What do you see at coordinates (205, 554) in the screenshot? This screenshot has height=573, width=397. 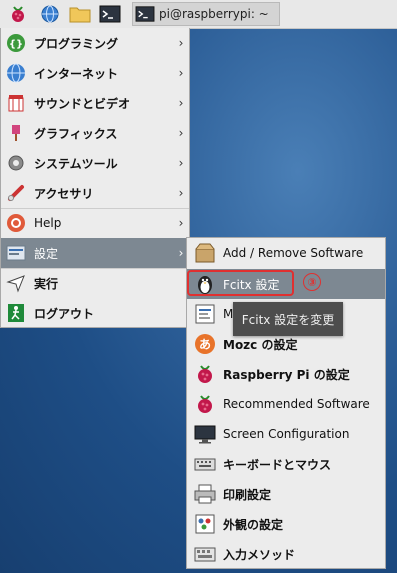 I see `input-method-keyboard-icon` at bounding box center [205, 554].